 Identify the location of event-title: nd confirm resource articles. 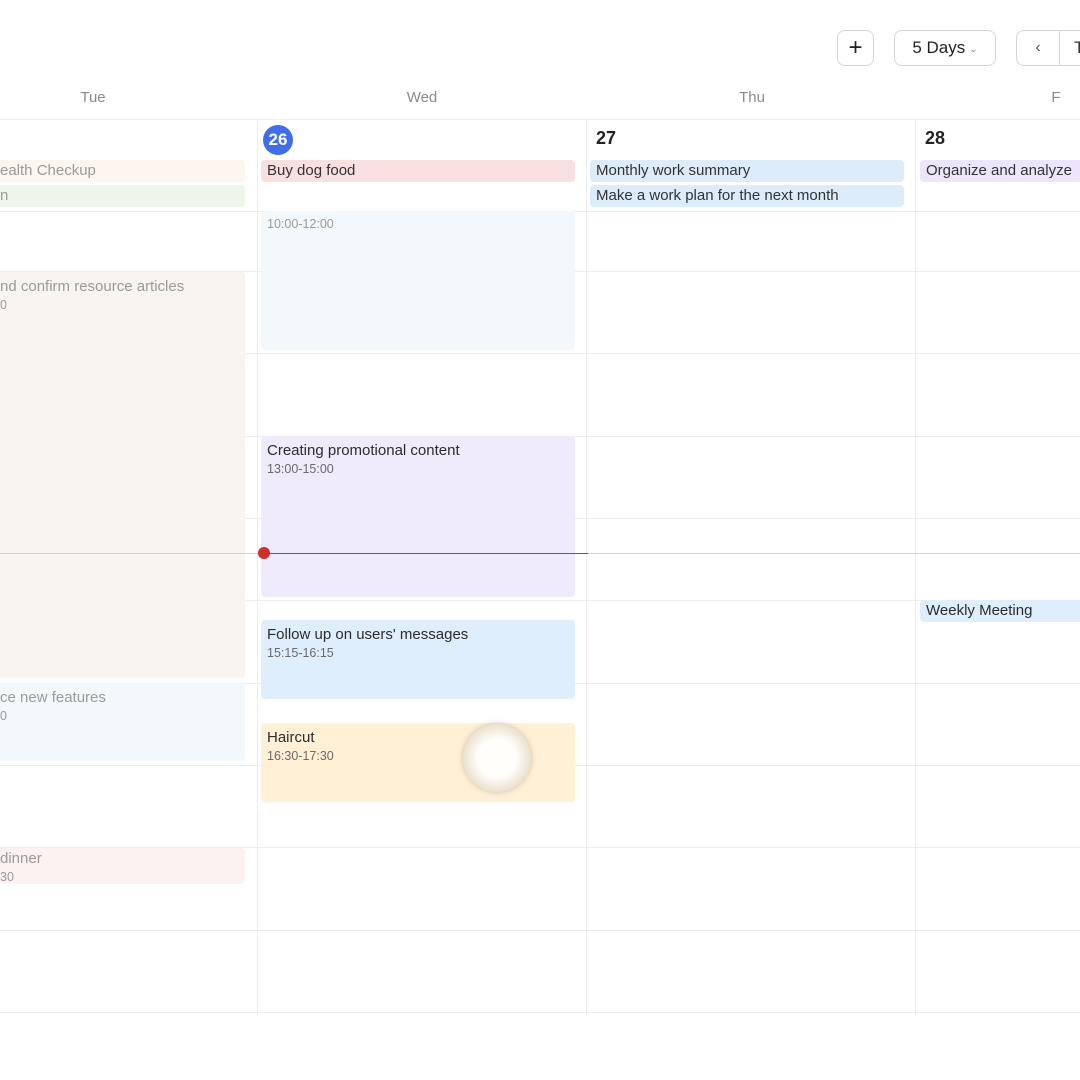
(92, 286).